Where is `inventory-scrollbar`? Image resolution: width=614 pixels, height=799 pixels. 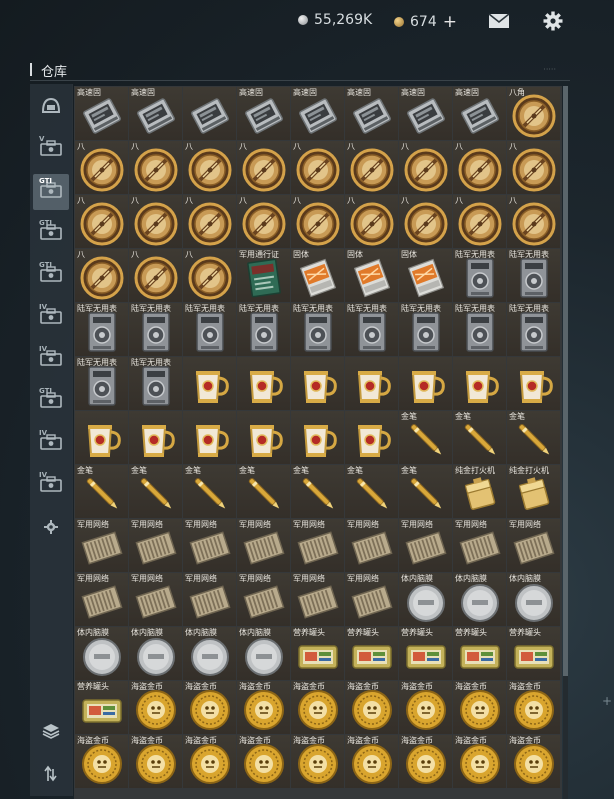
inventory-scrollbar is located at coordinates (565, 442).